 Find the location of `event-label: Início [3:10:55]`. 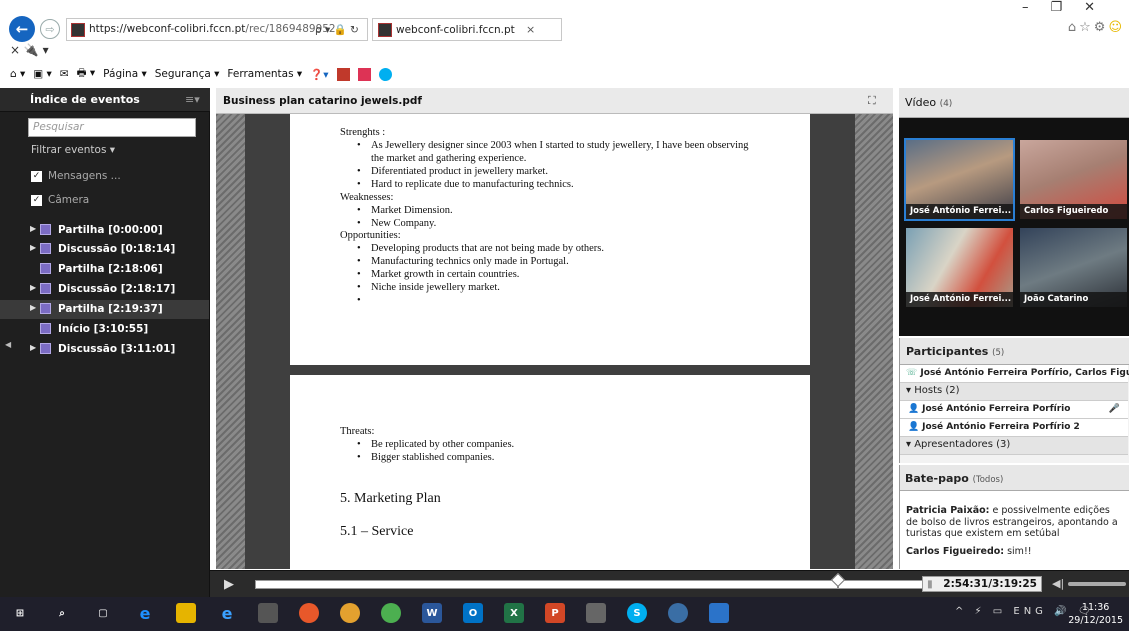

event-label: Início [3:10:55] is located at coordinates (103, 329).